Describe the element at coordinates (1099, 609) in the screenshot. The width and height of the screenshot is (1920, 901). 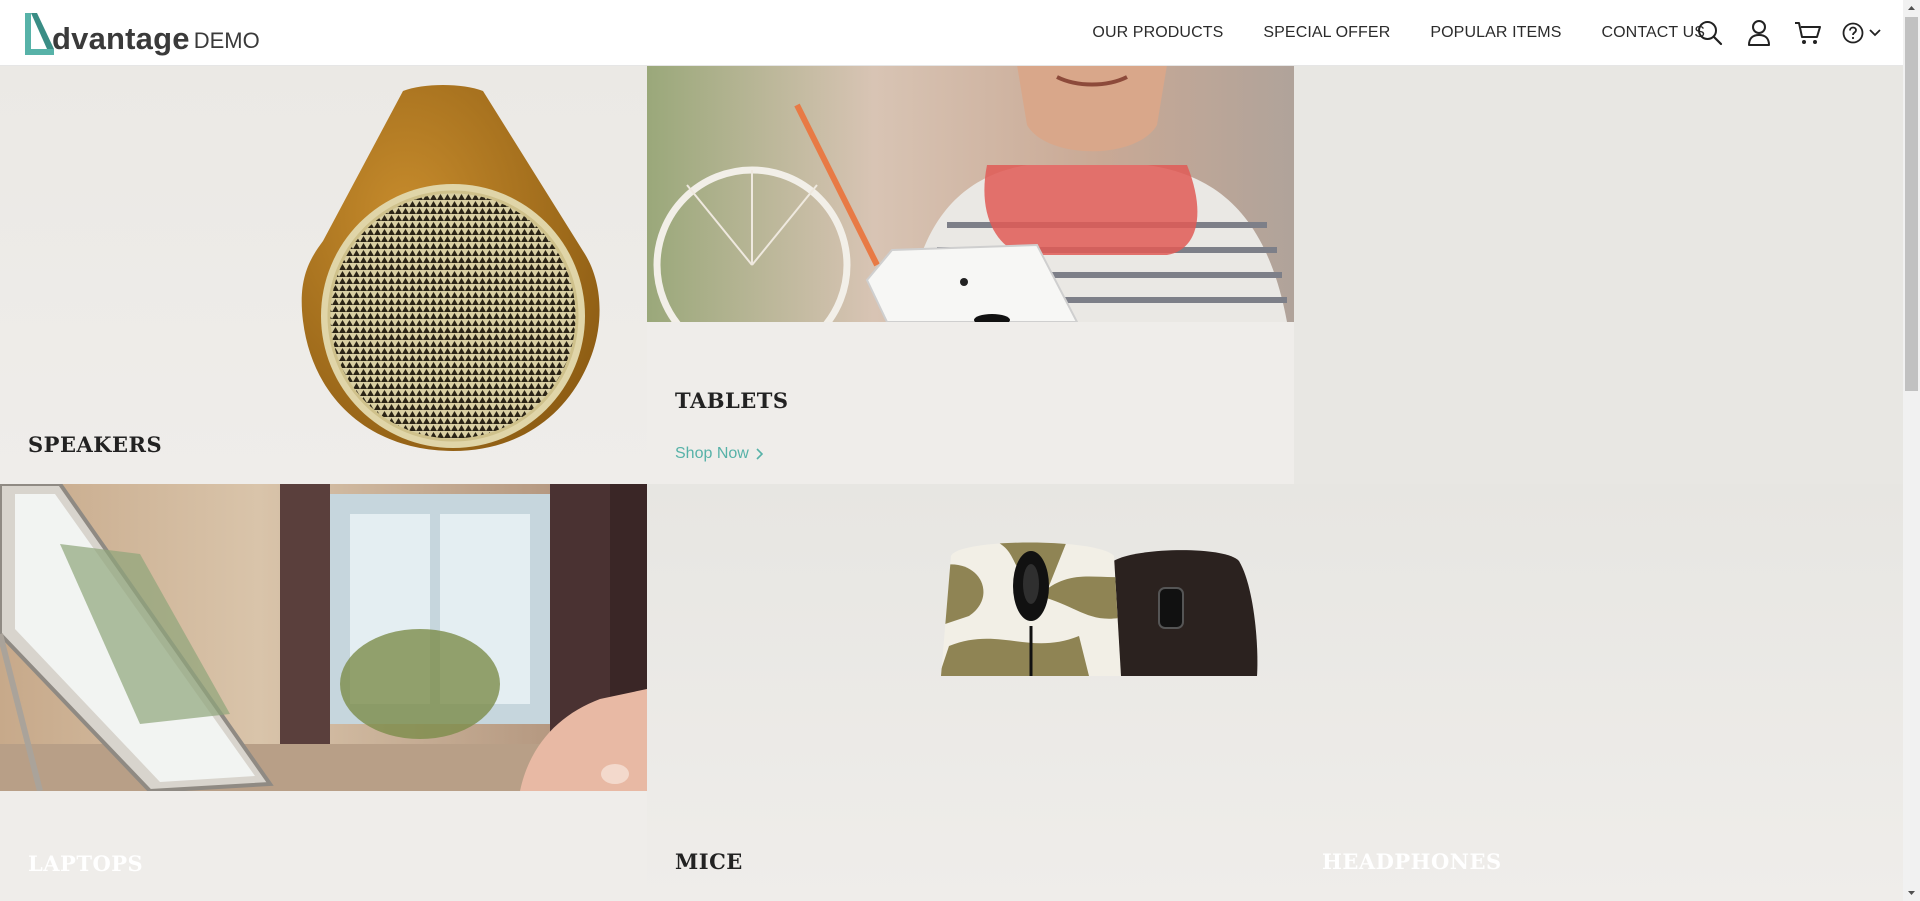
I see `mice-image` at that location.